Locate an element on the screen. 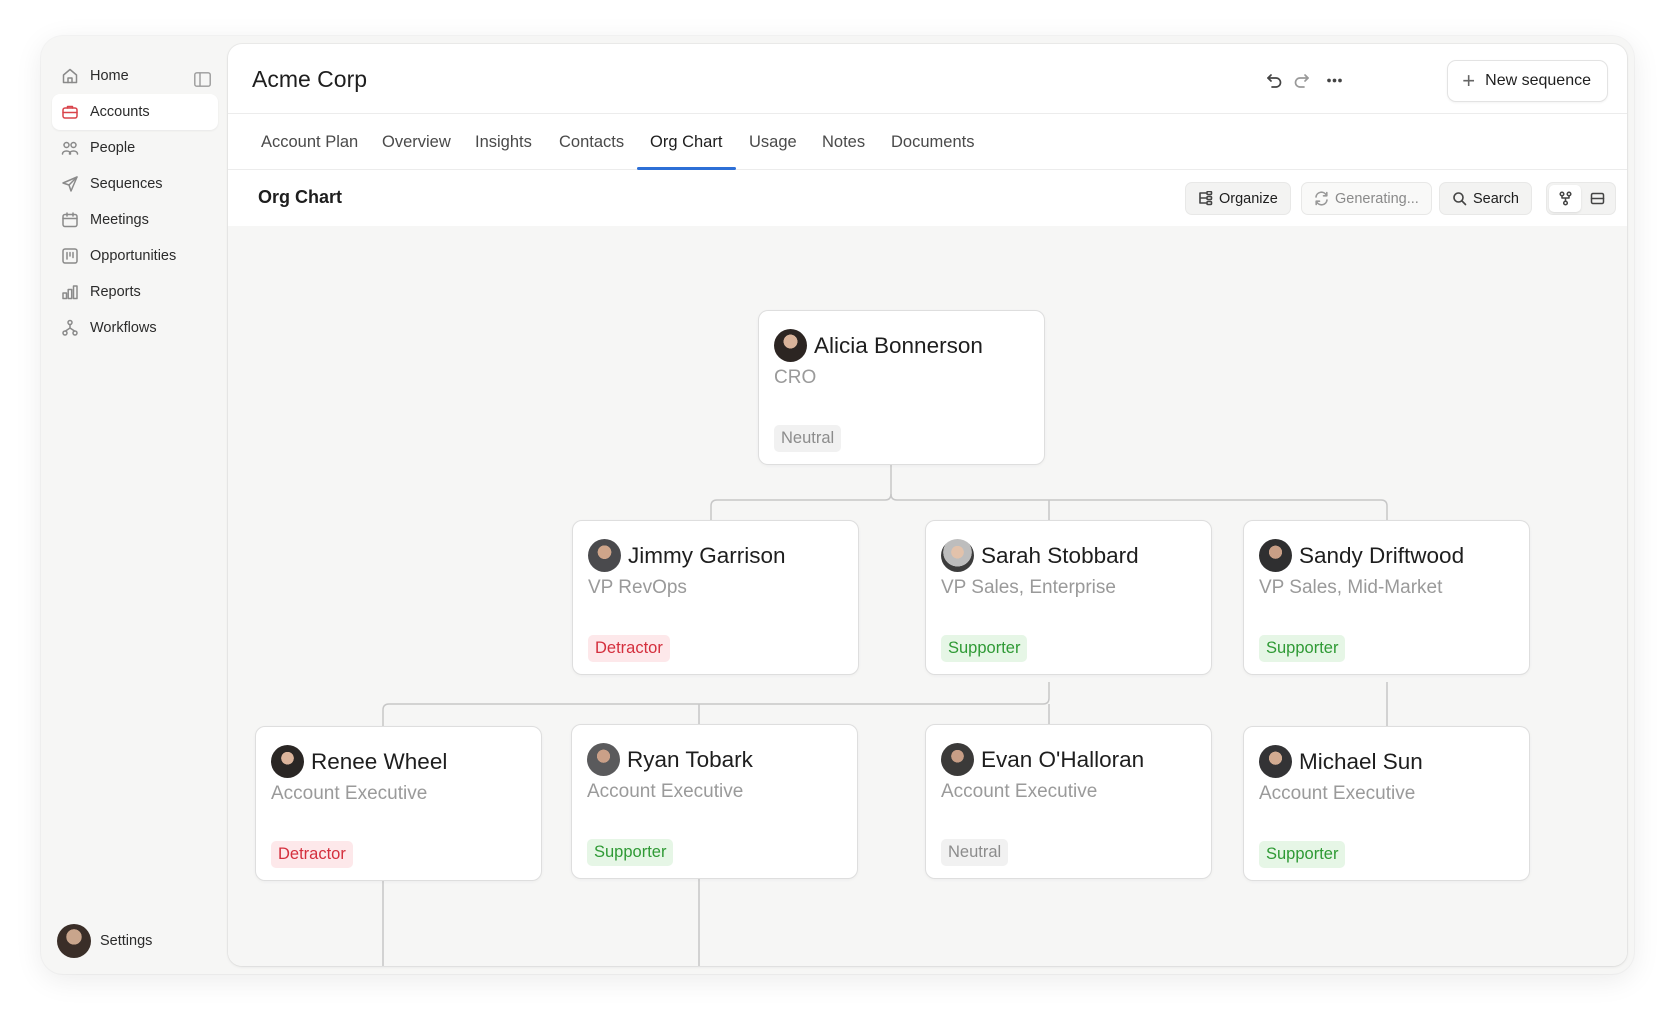  org-card-renee-wheel: Renee Wheel Account Executive Detractor is located at coordinates (398, 803).